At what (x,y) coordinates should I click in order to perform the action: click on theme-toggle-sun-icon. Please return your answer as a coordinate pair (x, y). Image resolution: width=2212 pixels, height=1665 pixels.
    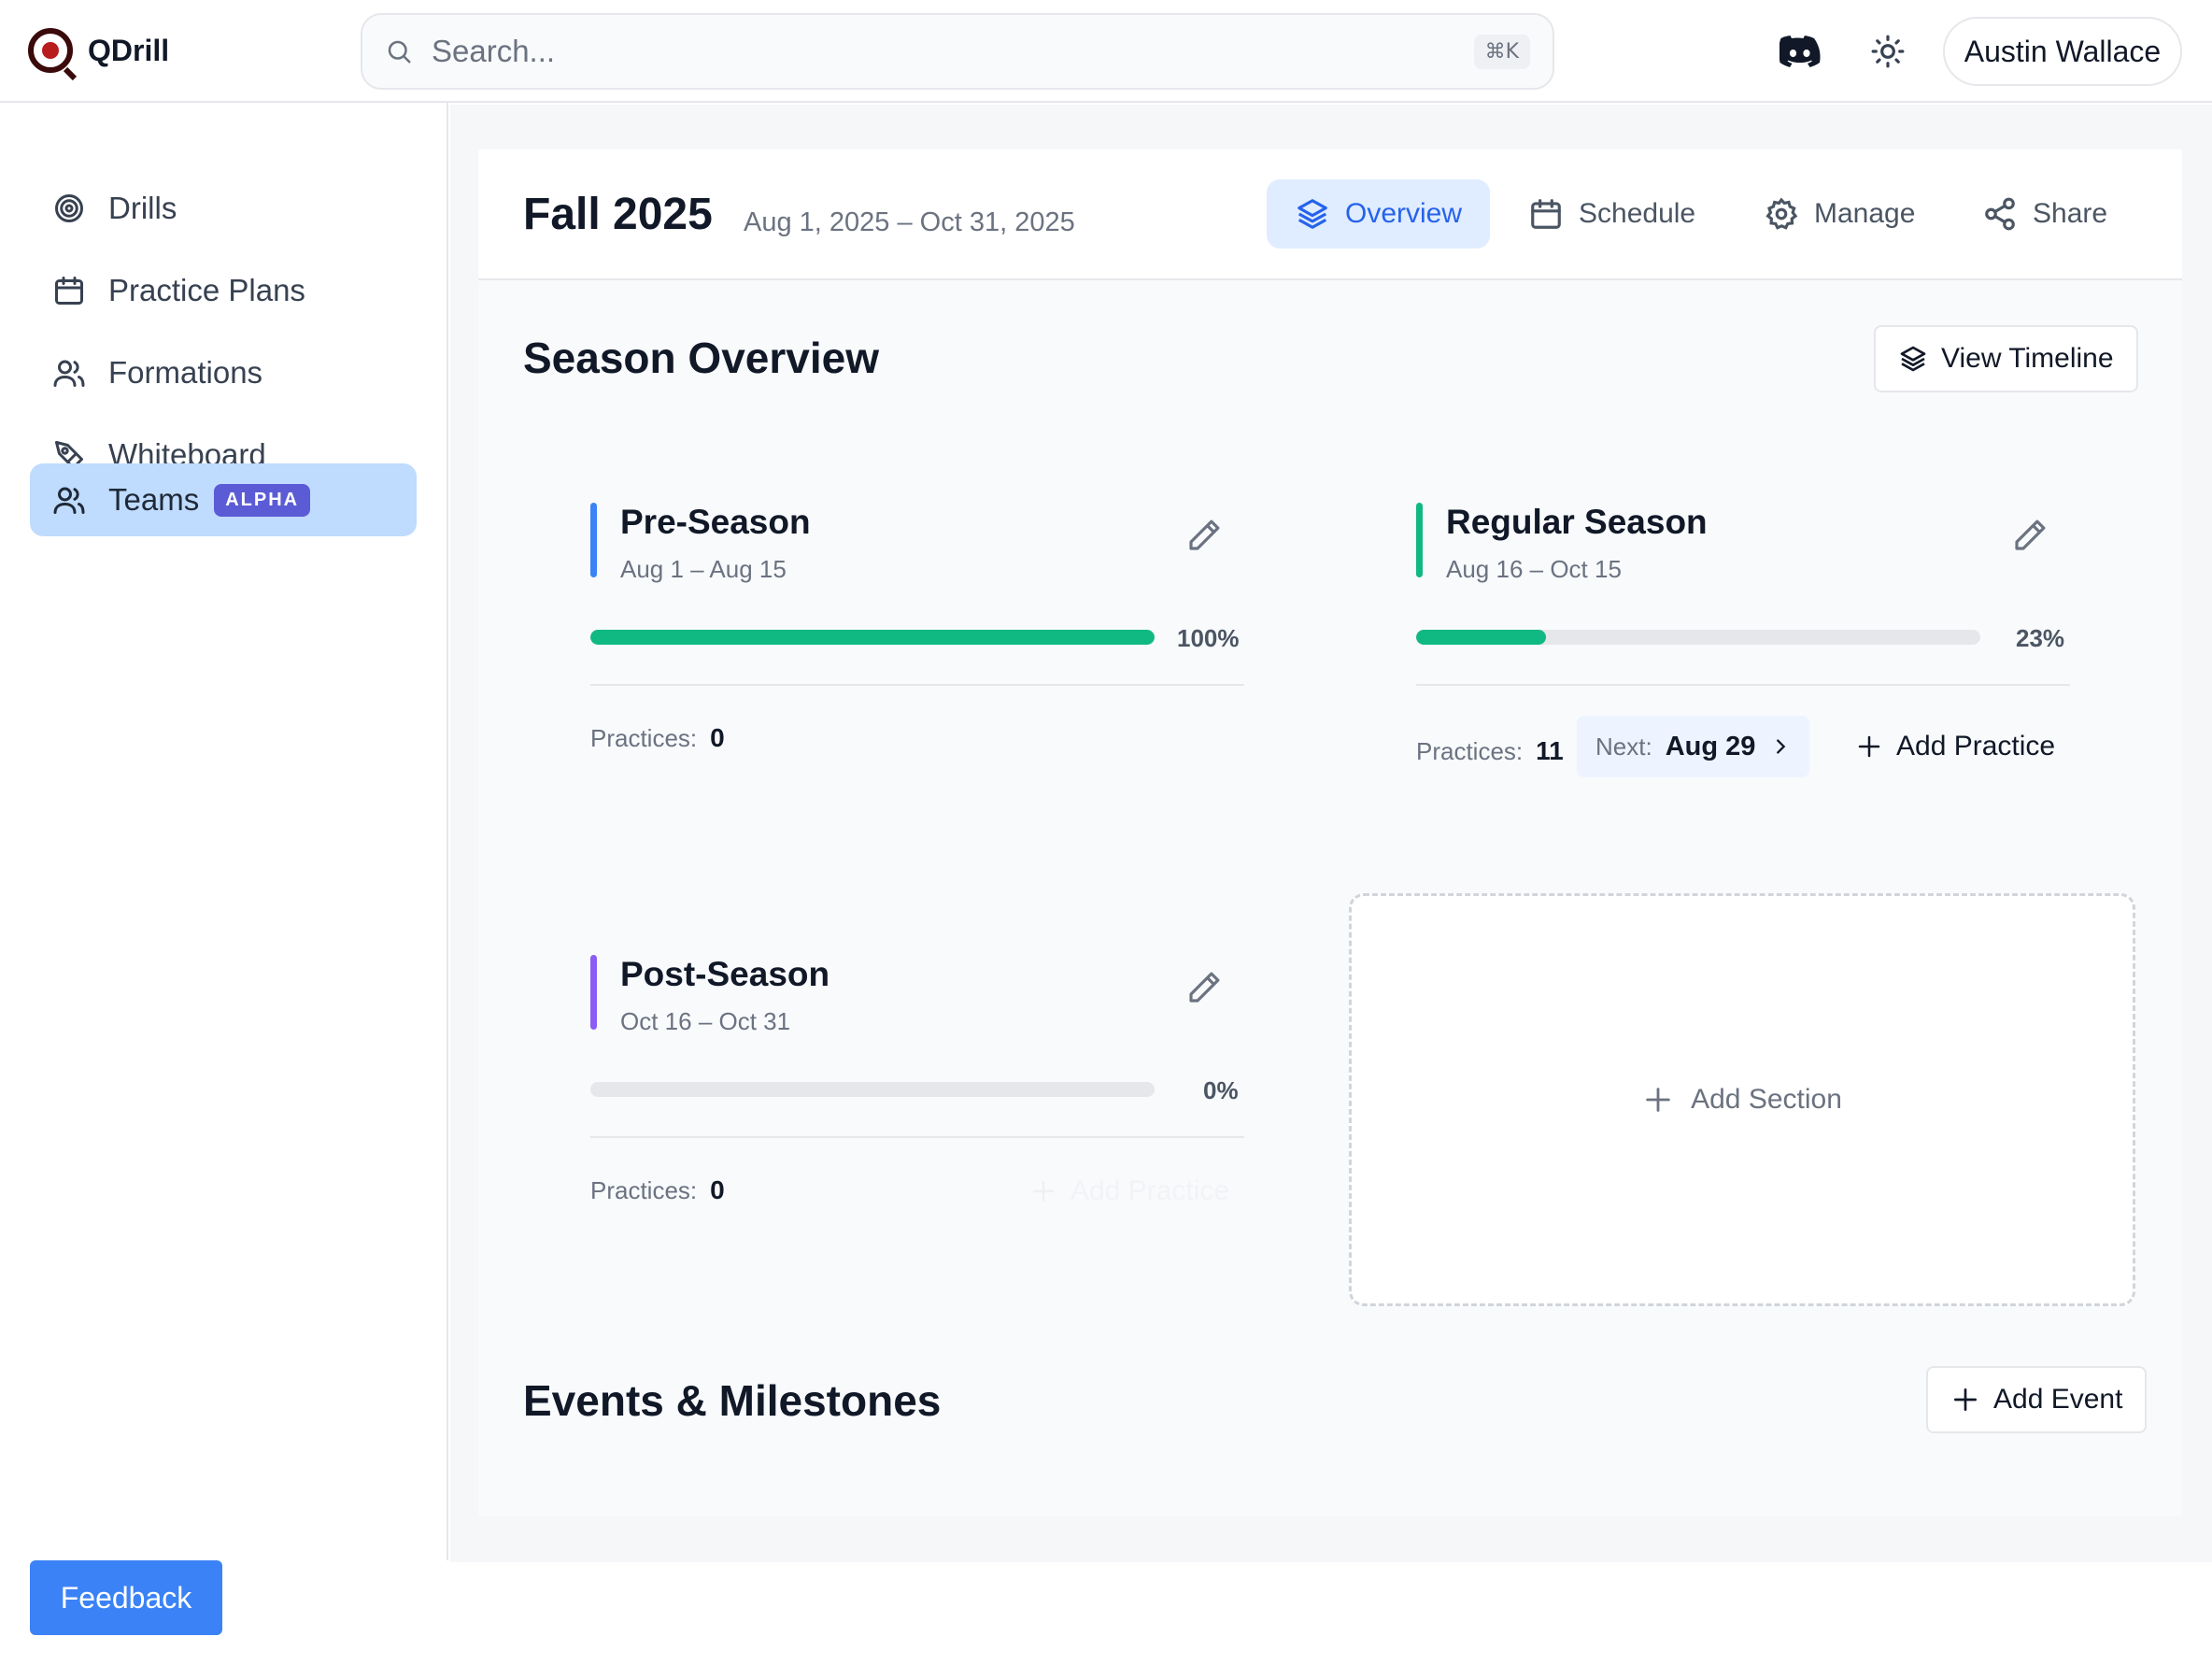
    Looking at the image, I should click on (1887, 51).